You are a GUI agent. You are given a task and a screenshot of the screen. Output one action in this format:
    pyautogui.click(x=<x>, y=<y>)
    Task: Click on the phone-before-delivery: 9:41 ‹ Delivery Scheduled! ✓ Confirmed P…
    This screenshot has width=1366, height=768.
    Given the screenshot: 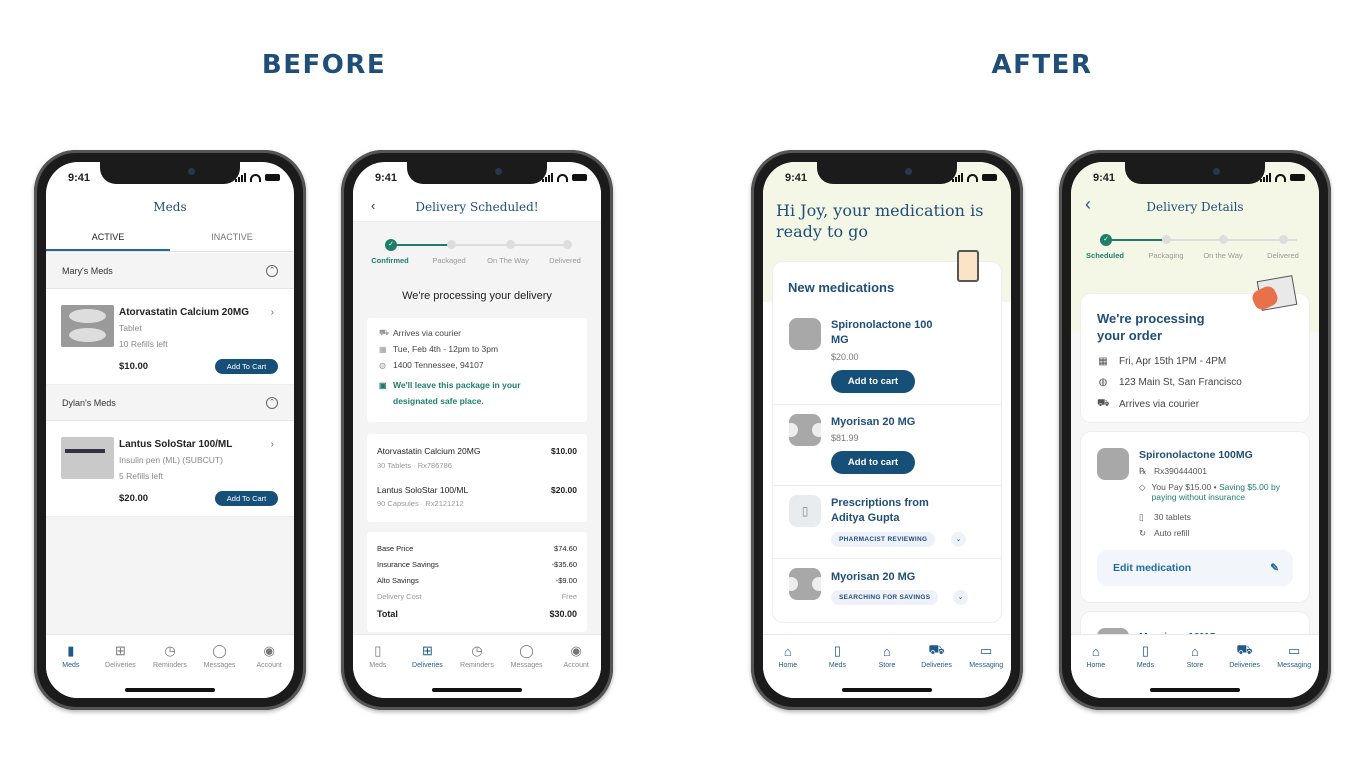 What is the action you would take?
    pyautogui.click(x=477, y=430)
    